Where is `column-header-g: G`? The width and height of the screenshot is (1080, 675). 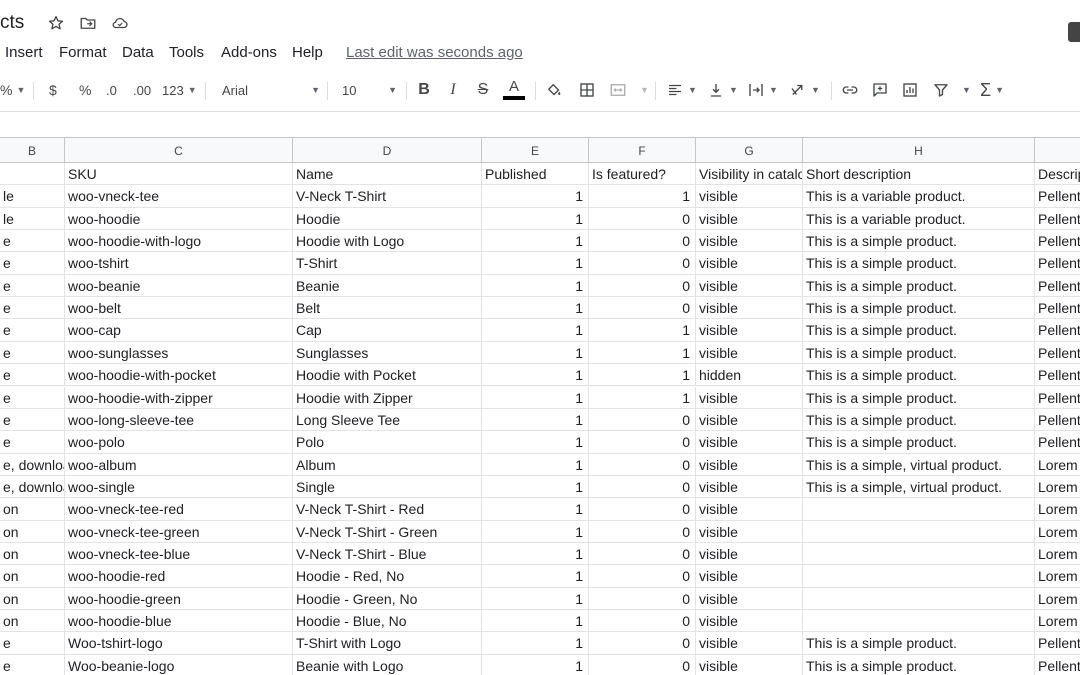
column-header-g: G is located at coordinates (749, 150).